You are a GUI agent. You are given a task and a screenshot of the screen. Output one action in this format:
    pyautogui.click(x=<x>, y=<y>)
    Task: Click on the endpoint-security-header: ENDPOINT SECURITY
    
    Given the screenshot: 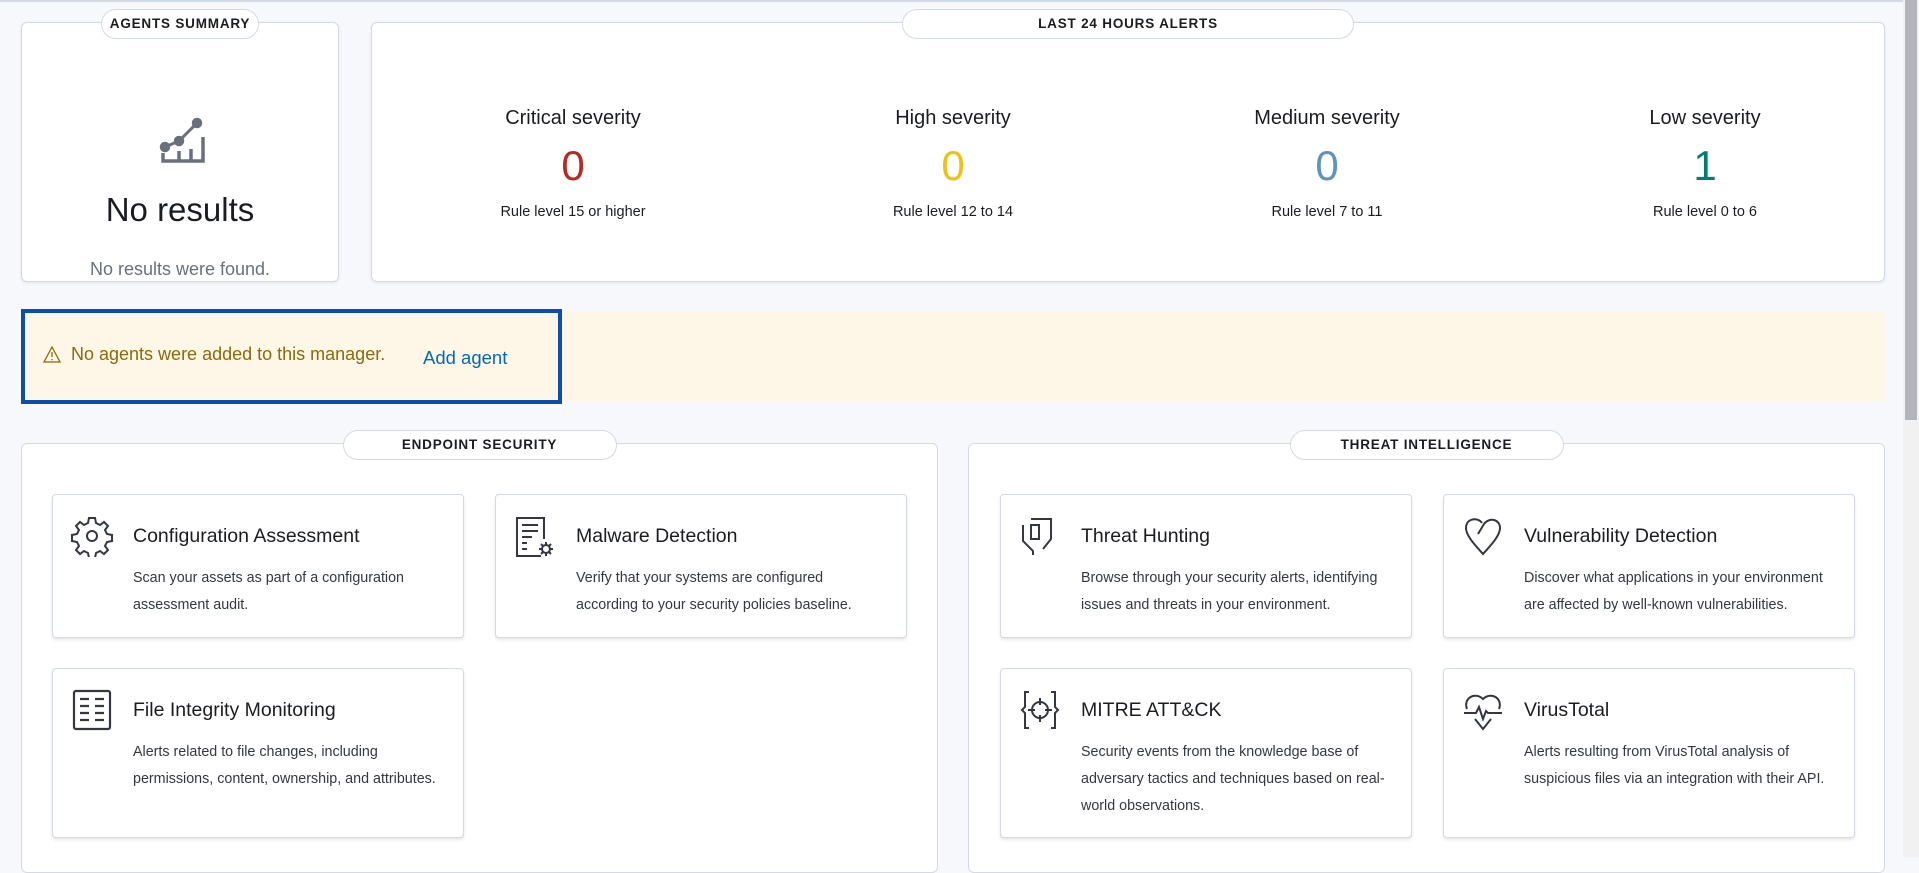 What is the action you would take?
    pyautogui.click(x=479, y=445)
    